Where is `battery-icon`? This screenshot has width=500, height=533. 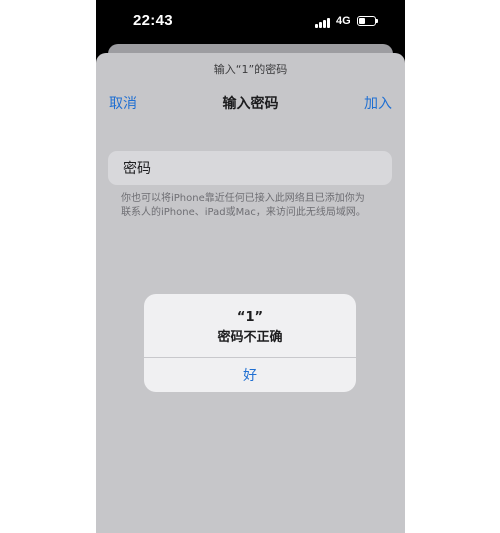
battery-icon is located at coordinates (367, 21).